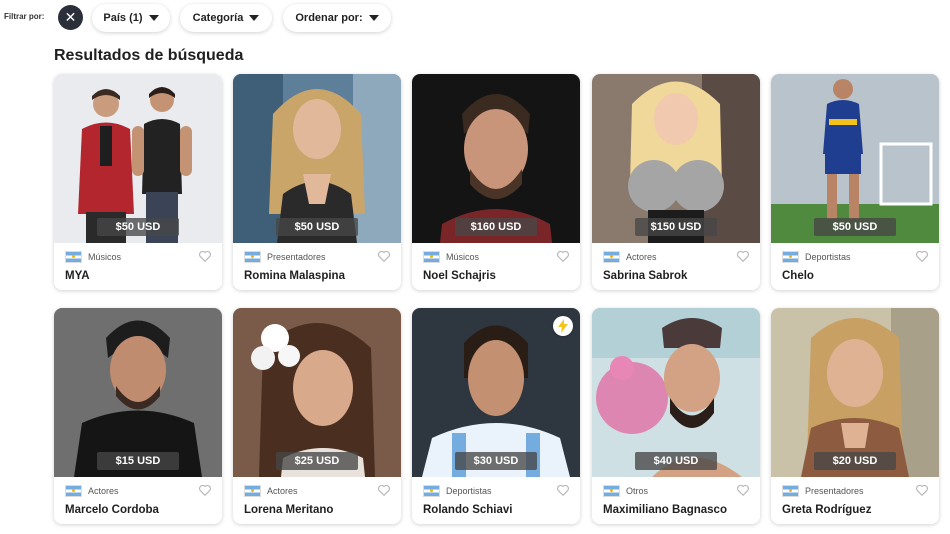  I want to click on talent-card: $50 USD Presentadores Romina Malaspina, so click(317, 182).